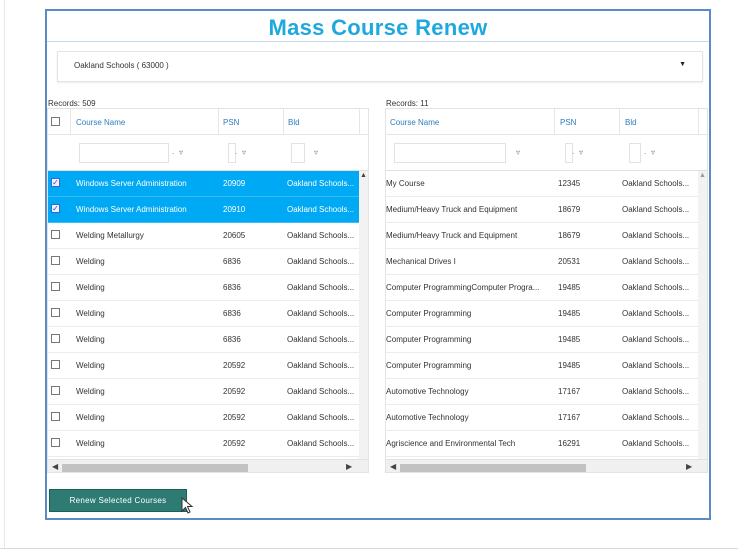 Image resolution: width=738 pixels, height=559 pixels. What do you see at coordinates (429, 365) in the screenshot?
I see `course-name-cell: Computer Programming` at bounding box center [429, 365].